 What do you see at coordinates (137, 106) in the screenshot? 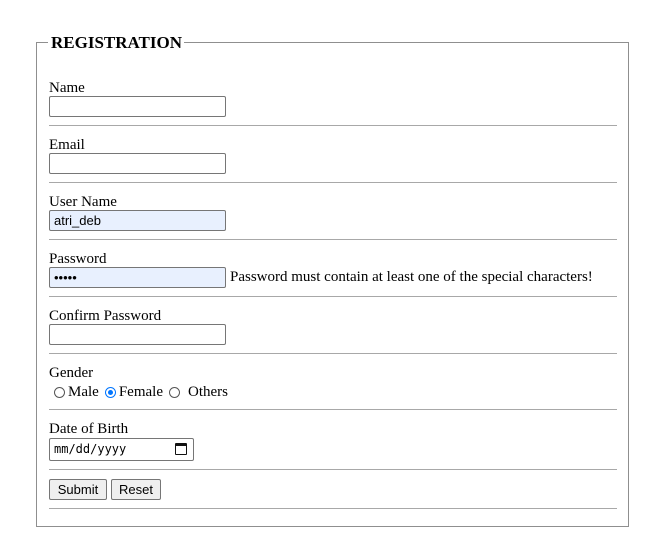
I see `name-input` at bounding box center [137, 106].